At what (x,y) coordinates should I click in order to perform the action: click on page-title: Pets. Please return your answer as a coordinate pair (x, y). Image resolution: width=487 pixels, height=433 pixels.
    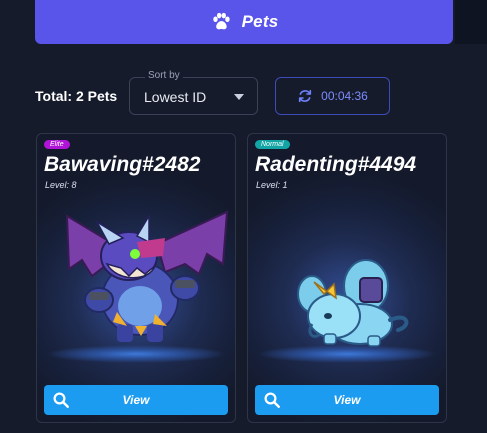
    Looking at the image, I should click on (260, 21).